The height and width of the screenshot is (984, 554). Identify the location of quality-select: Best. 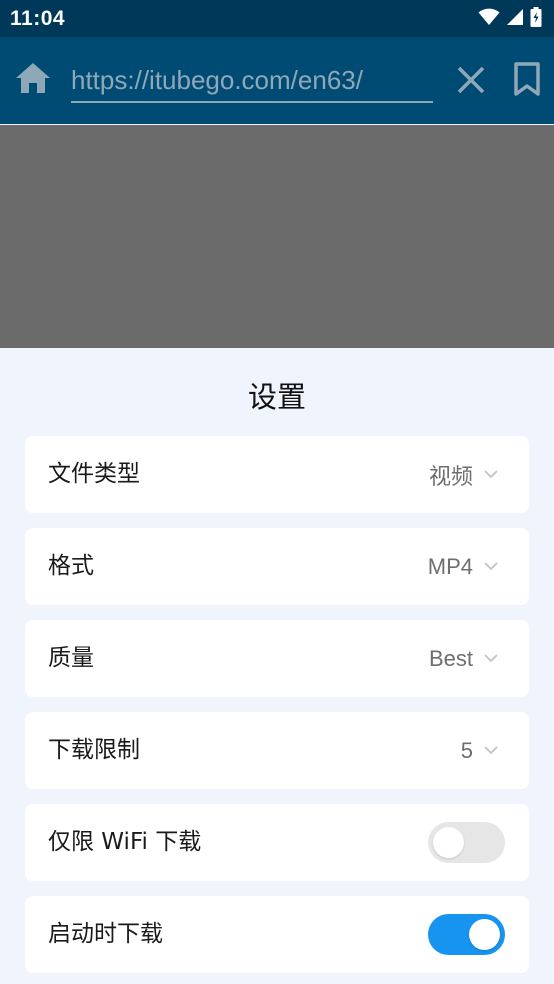
(464, 658).